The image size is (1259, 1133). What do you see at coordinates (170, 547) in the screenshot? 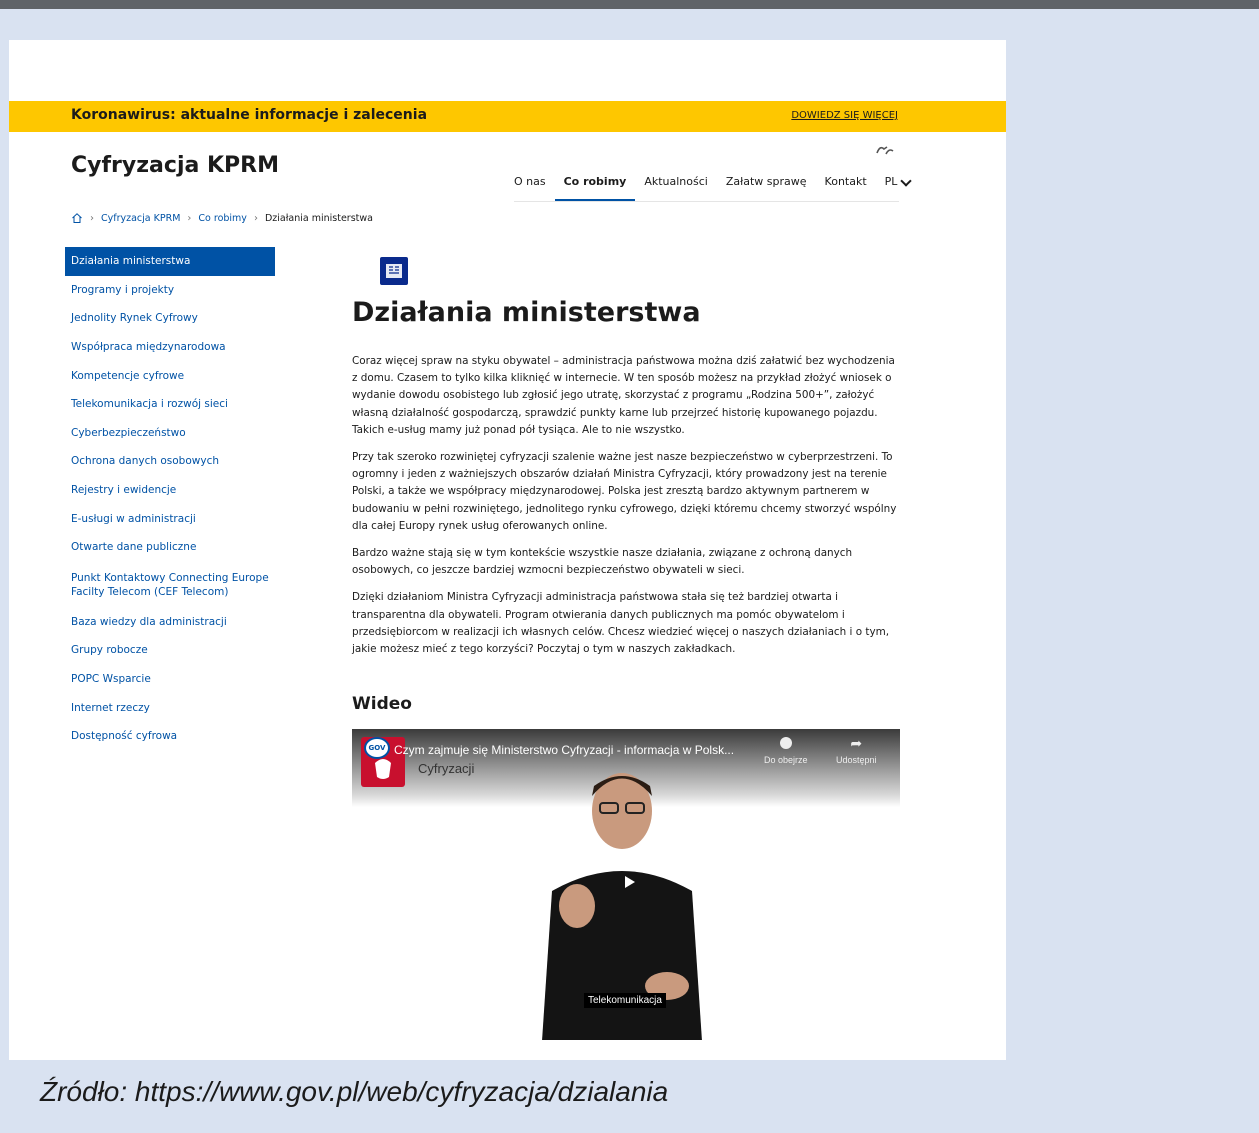
I see `sidebar-item-otwarte-dane: Otwarte dane publiczne` at bounding box center [170, 547].